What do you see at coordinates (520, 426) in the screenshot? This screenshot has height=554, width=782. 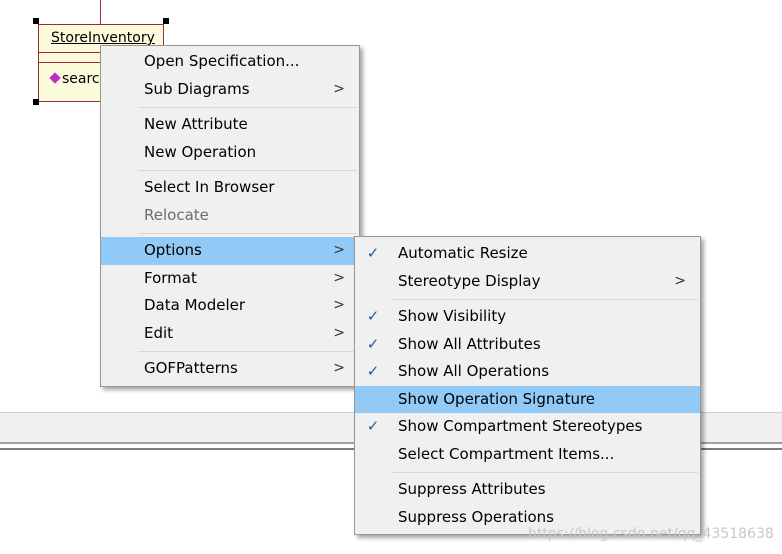 I see `menu-item-label: Show Compartment Stereotypes` at bounding box center [520, 426].